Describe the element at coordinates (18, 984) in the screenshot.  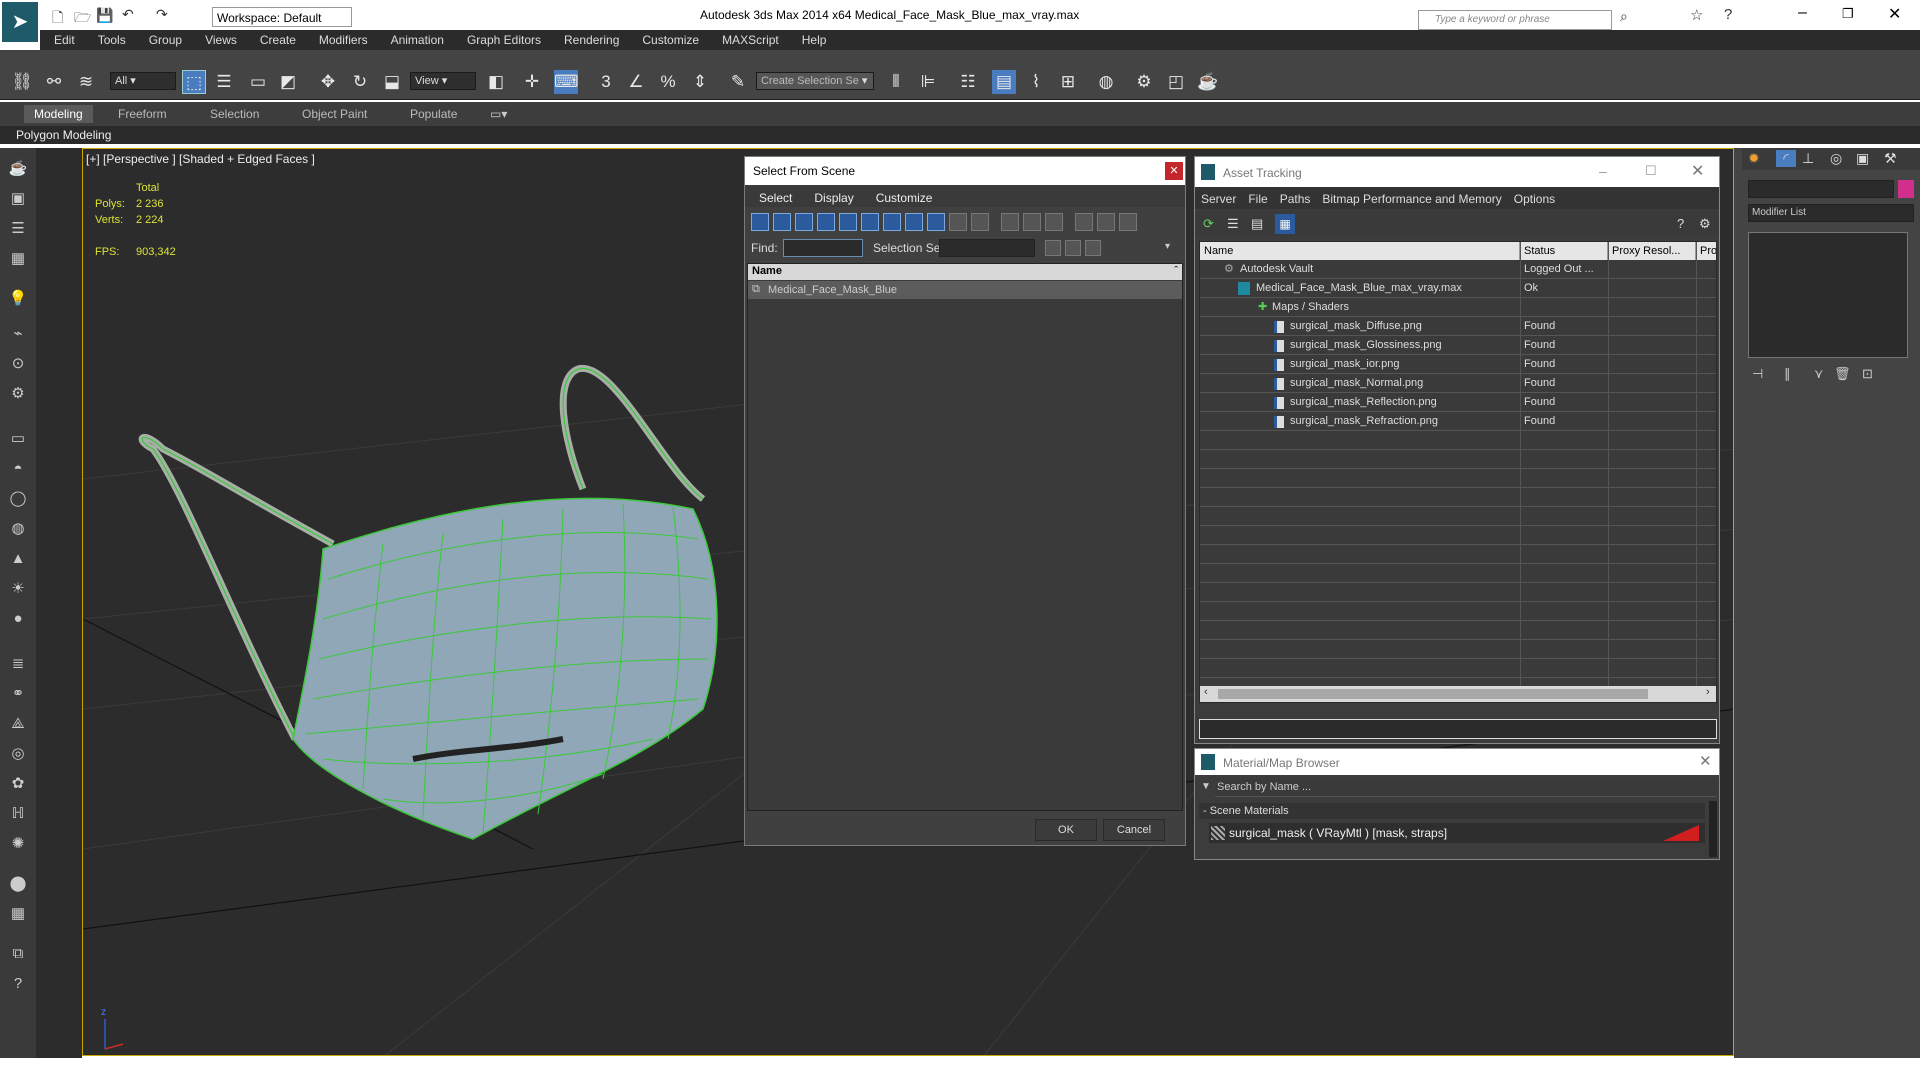
I see `info-icon: ?` at that location.